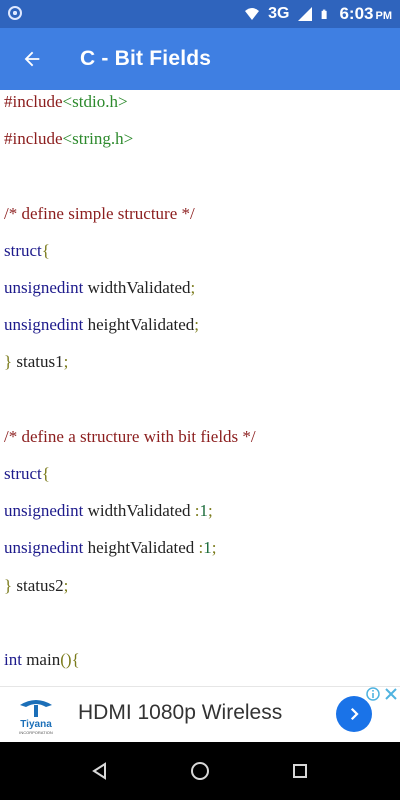 This screenshot has height=800, width=400. I want to click on nav-home-icon, so click(200, 771).